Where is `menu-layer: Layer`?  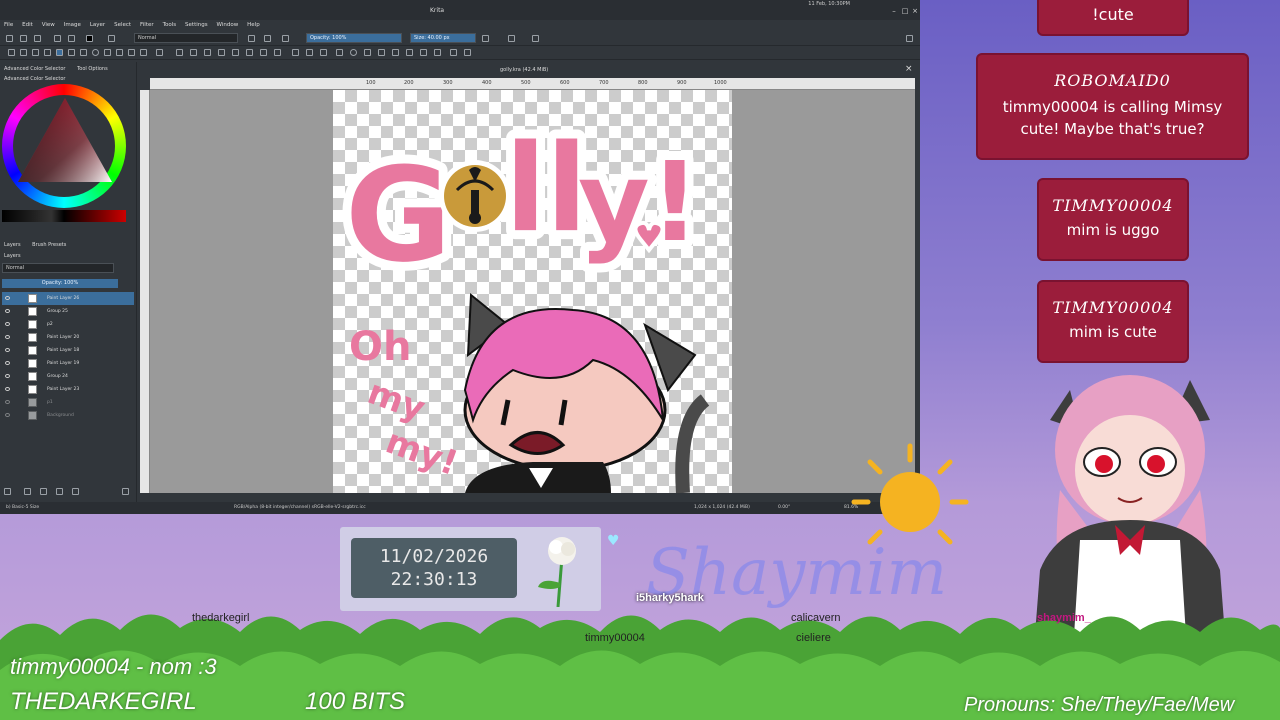
menu-layer: Layer is located at coordinates (97, 25).